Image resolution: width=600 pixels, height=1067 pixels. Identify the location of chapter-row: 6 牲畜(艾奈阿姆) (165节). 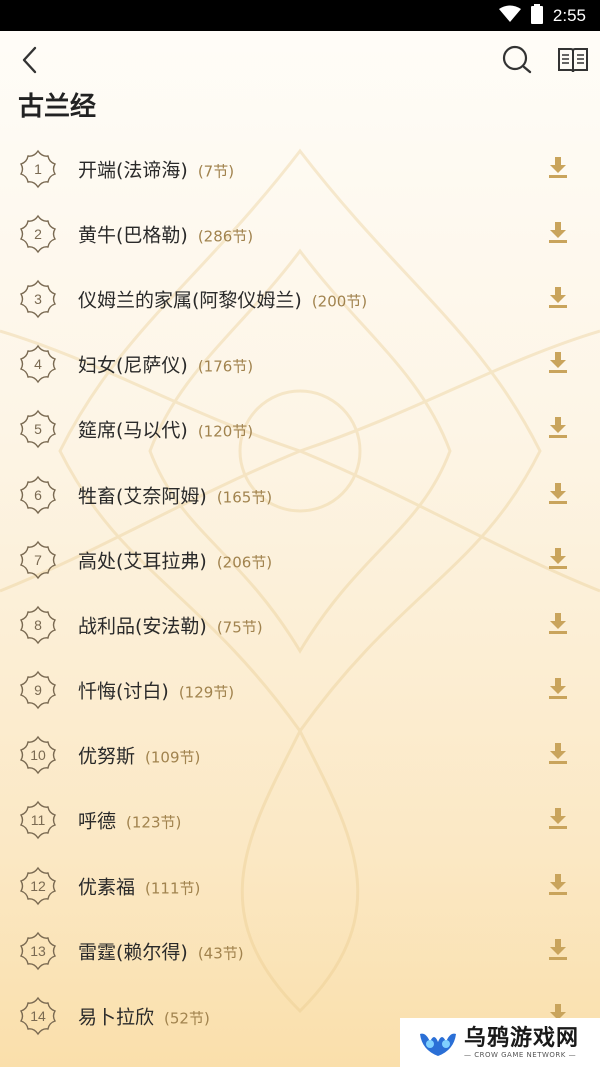
(300, 494).